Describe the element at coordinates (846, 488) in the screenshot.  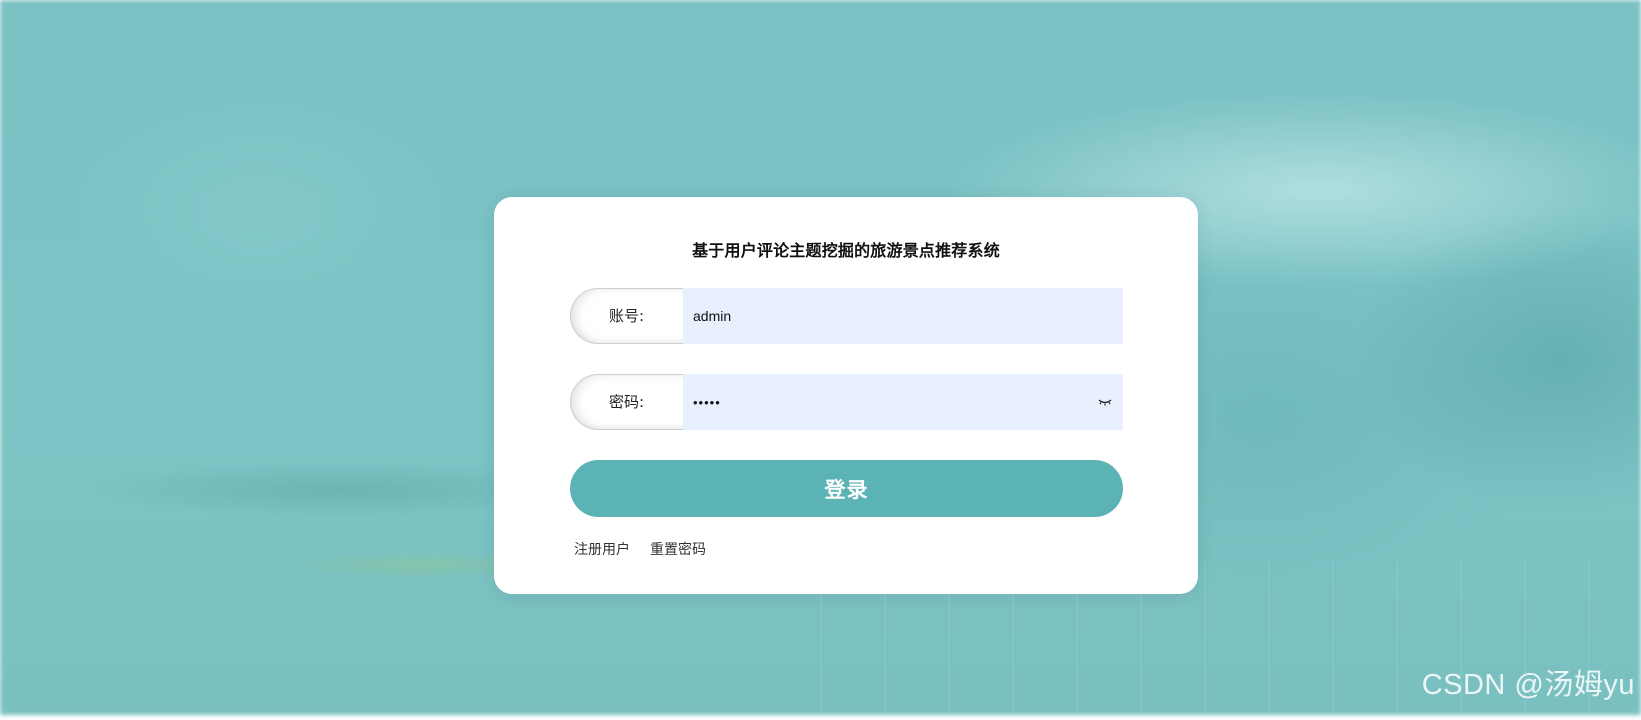
I see `login-button: 登录` at that location.